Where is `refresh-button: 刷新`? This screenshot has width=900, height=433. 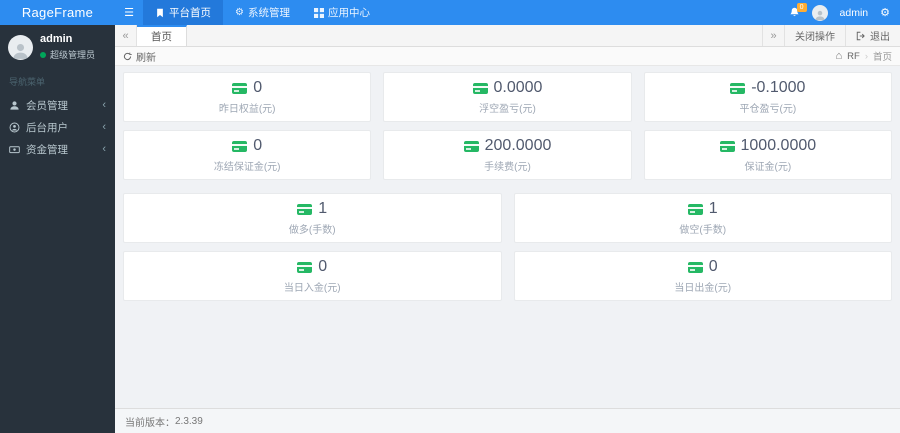 refresh-button: 刷新 is located at coordinates (139, 56).